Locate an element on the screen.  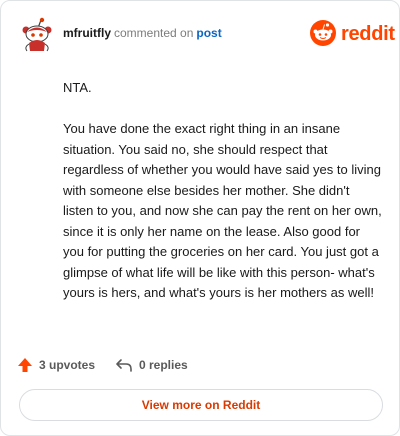
comment-header: mfruitfly commented on post reddit is located at coordinates (206, 35).